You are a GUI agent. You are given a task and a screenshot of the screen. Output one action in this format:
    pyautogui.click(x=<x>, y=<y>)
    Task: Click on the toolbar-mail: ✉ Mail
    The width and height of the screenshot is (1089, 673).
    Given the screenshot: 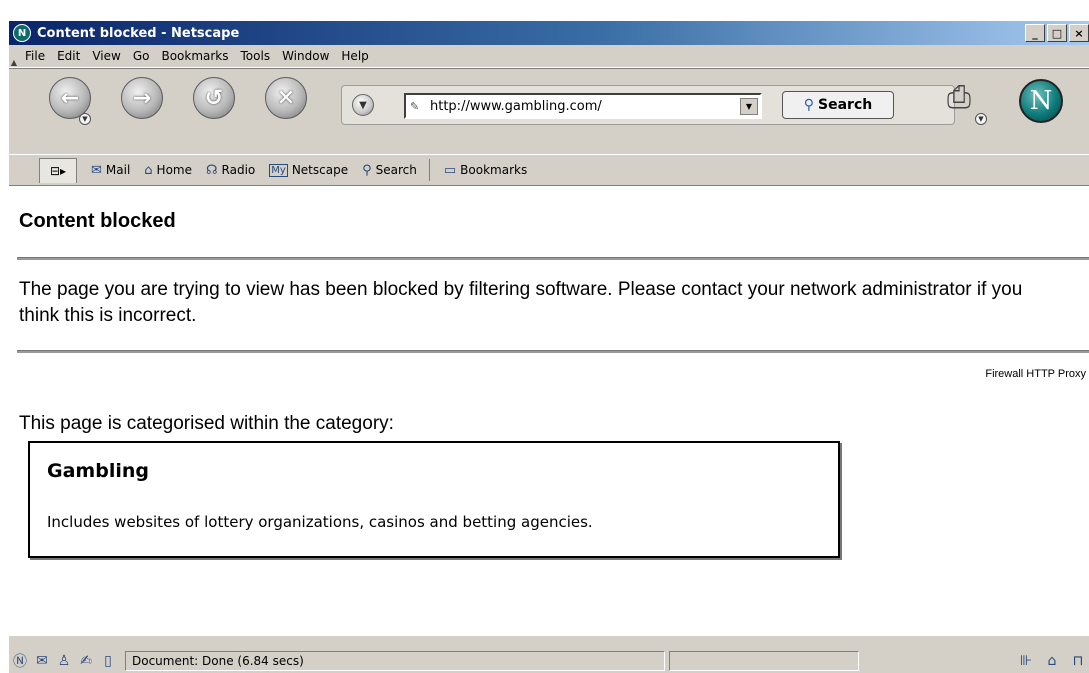 What is the action you would take?
    pyautogui.click(x=110, y=170)
    